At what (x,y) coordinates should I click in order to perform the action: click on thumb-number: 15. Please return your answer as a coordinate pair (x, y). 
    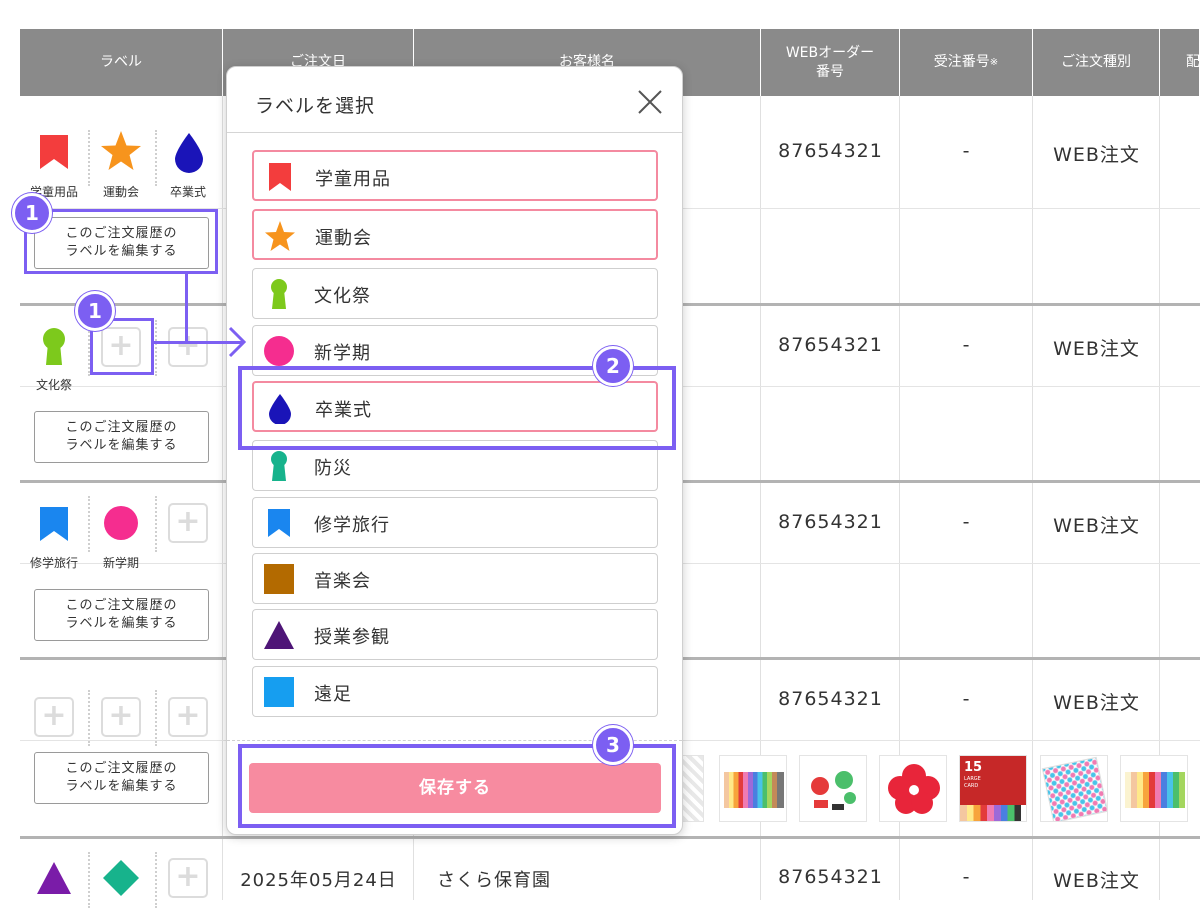
    Looking at the image, I should click on (973, 767).